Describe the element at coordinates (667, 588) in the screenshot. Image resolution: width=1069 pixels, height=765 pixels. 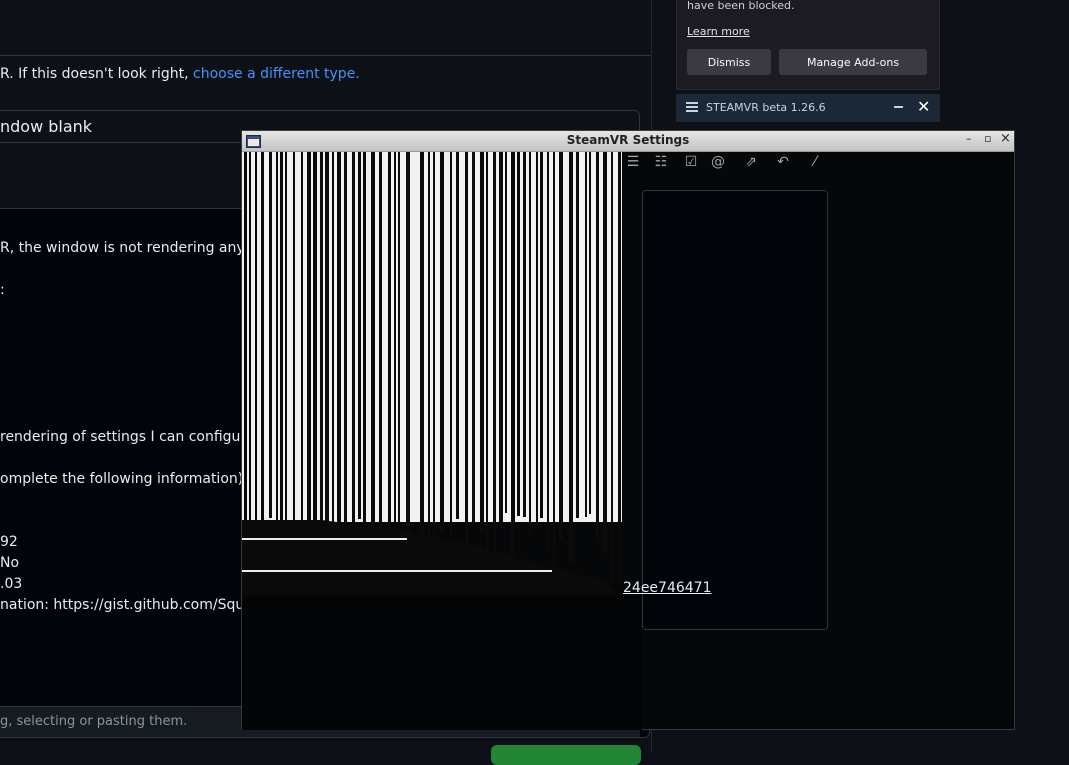
I see `gist-hash: 24ee746471` at that location.